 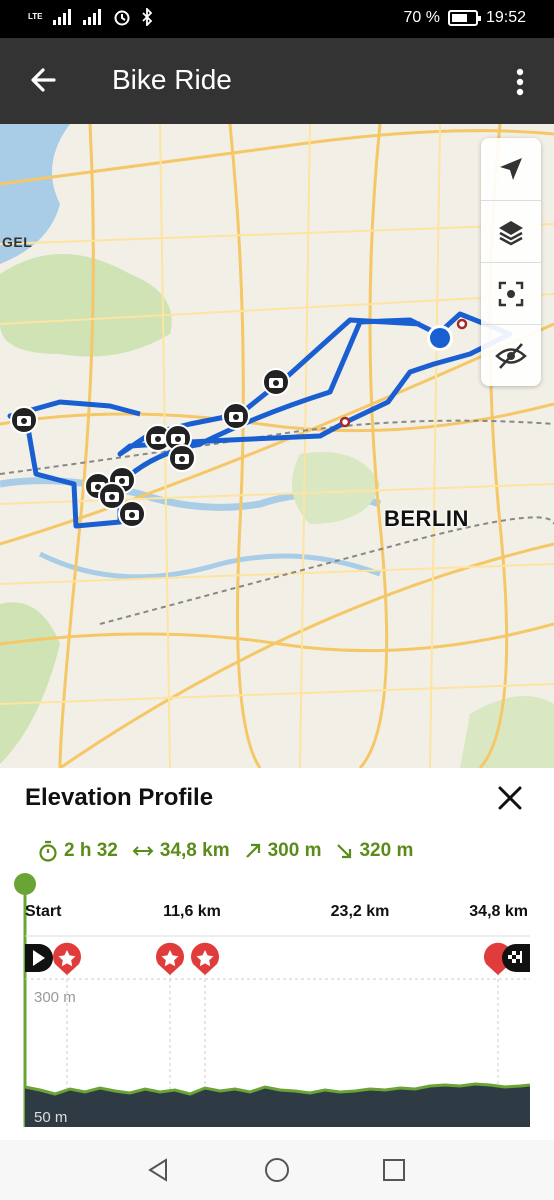 What do you see at coordinates (440, 338) in the screenshot?
I see `current-location-icon` at bounding box center [440, 338].